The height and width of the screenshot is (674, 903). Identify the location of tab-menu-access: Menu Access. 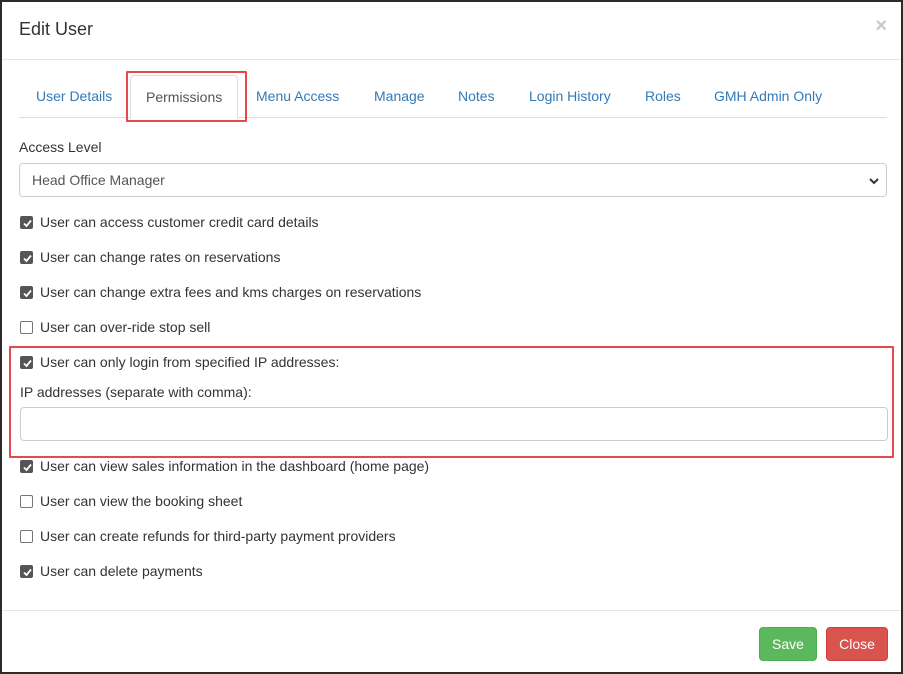
(297, 96).